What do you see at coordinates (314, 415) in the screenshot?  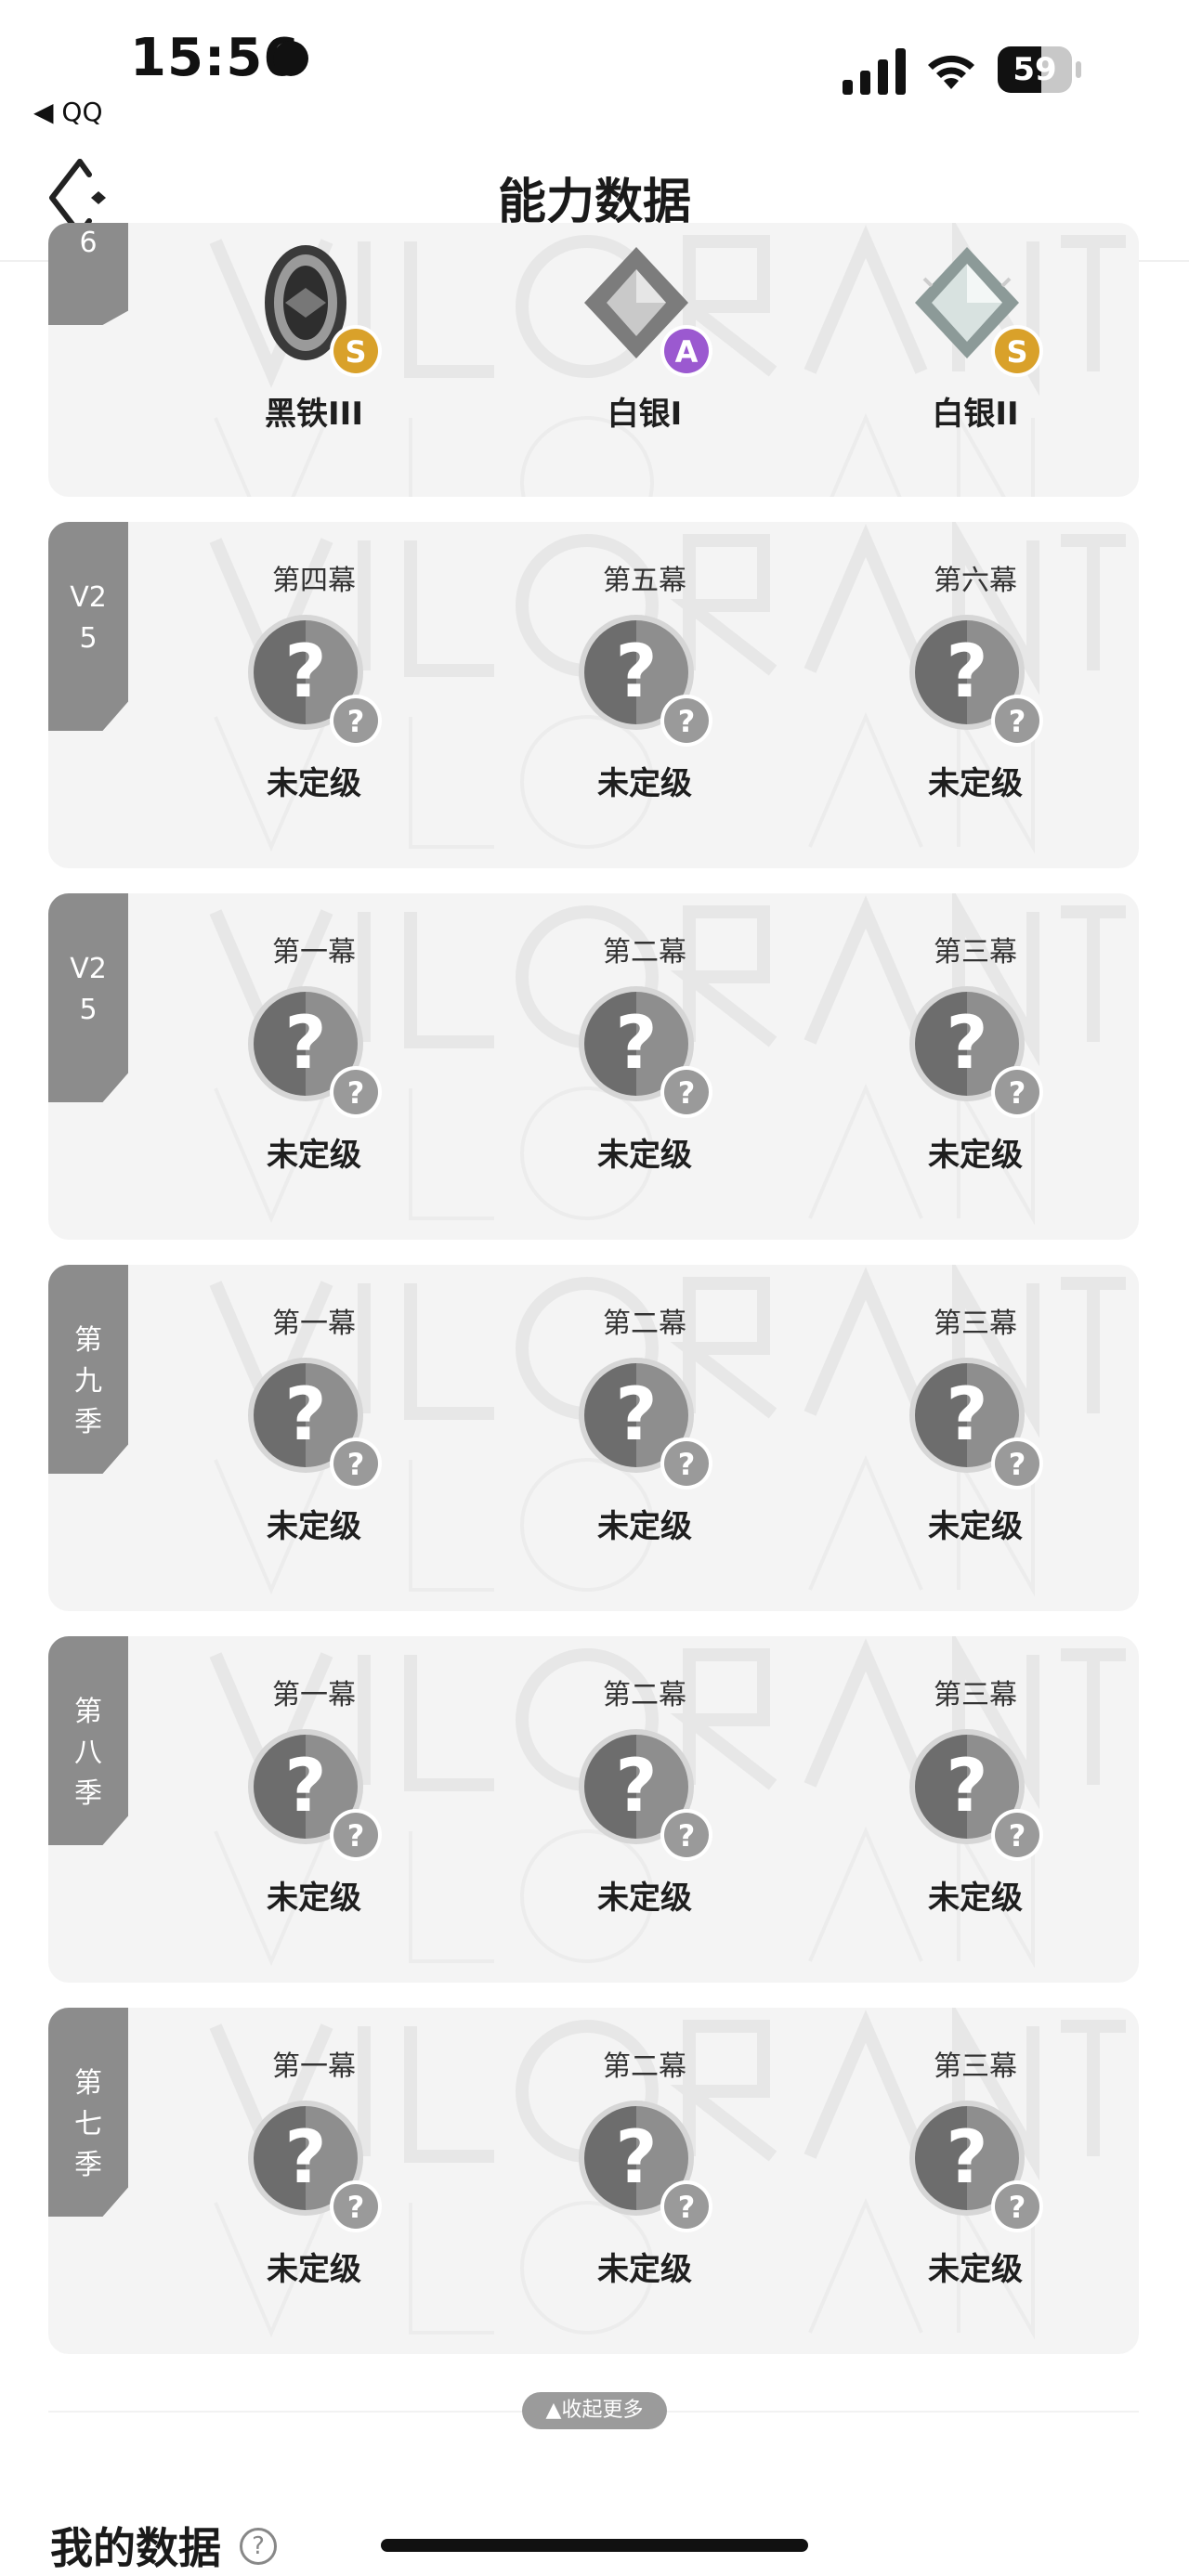 I see `rank-label: 黑铁III` at bounding box center [314, 415].